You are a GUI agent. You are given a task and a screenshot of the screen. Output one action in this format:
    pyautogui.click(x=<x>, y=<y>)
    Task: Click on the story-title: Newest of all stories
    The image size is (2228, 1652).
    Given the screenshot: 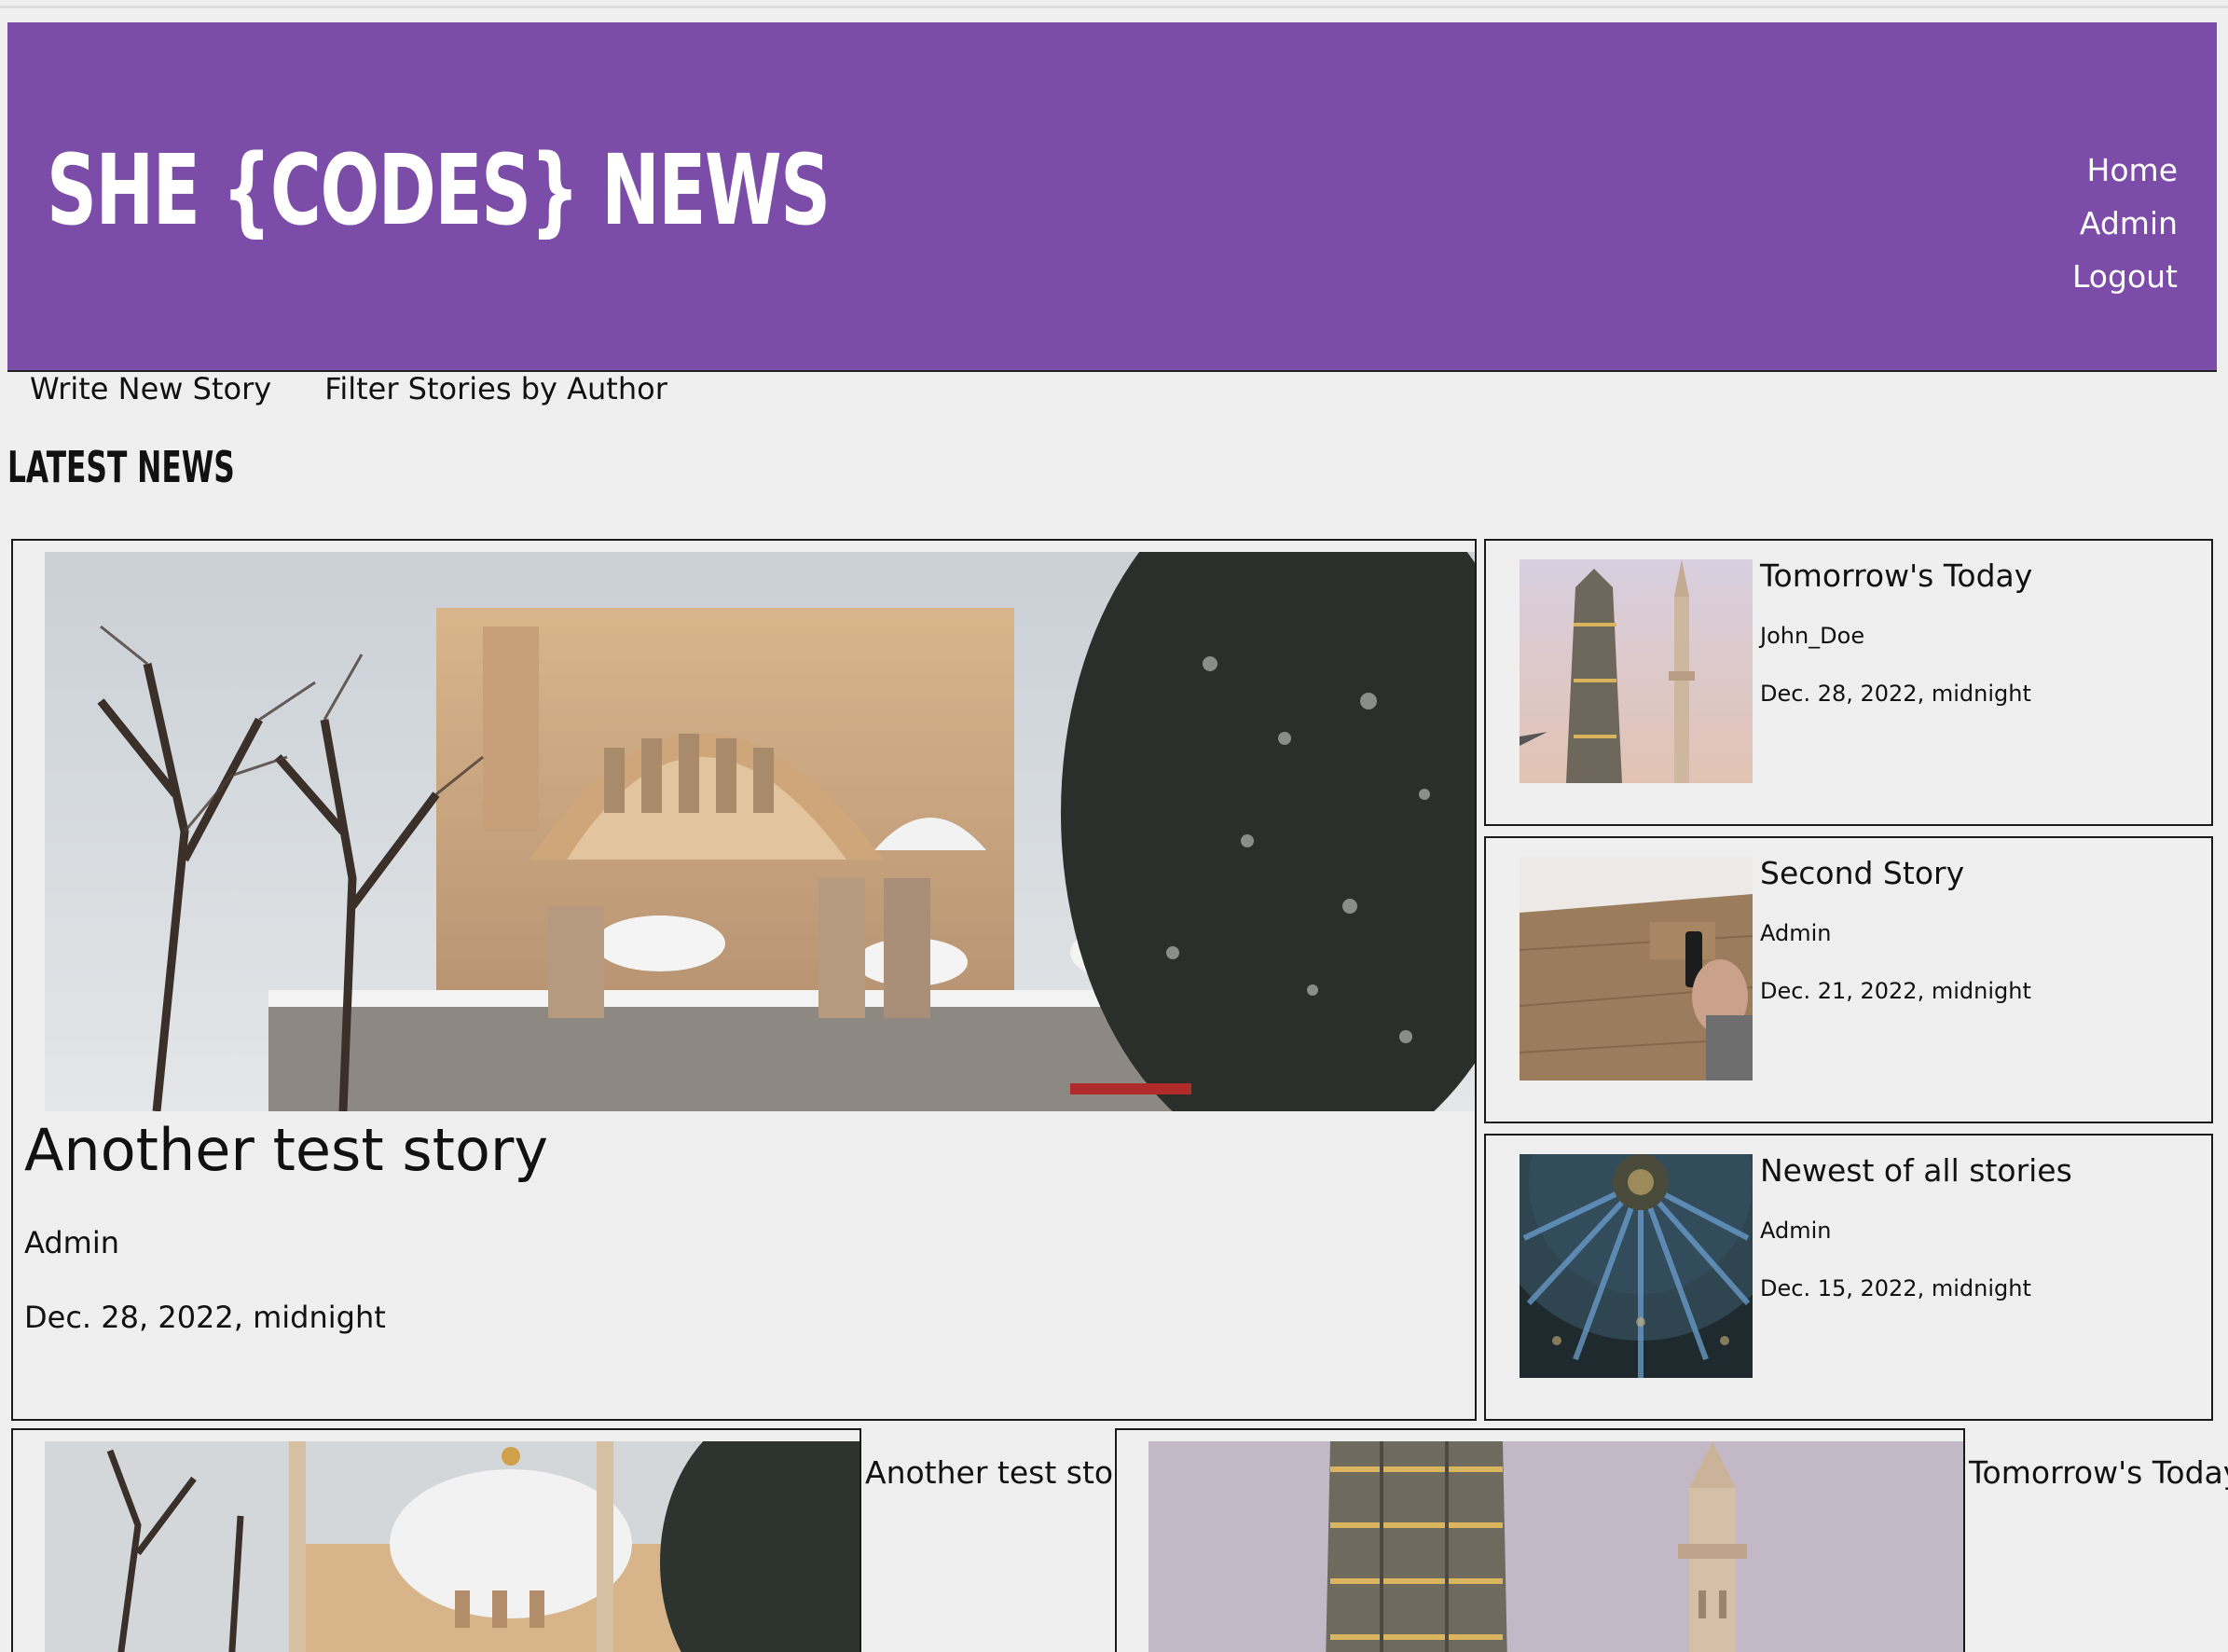 What is the action you would take?
    pyautogui.click(x=1916, y=1171)
    